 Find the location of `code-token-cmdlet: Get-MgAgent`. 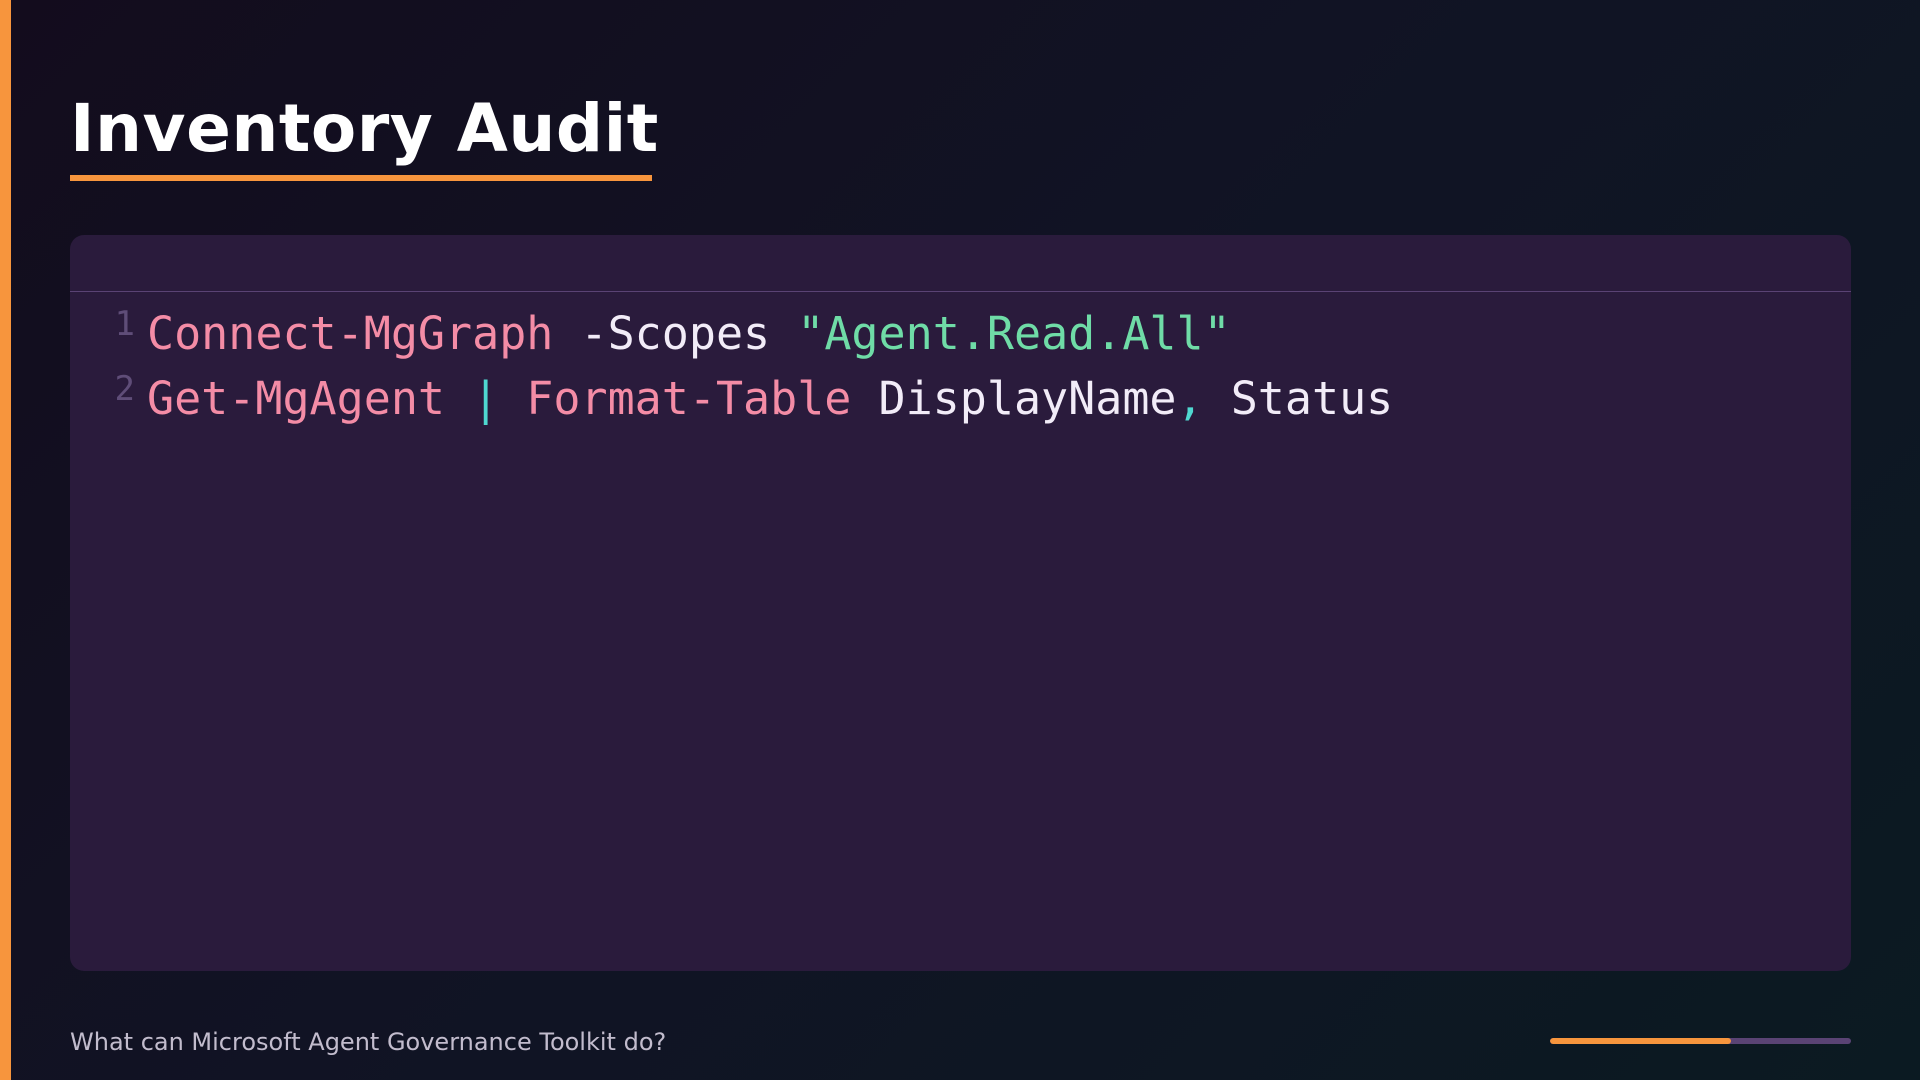

code-token-cmdlet: Get-MgAgent is located at coordinates (296, 398).